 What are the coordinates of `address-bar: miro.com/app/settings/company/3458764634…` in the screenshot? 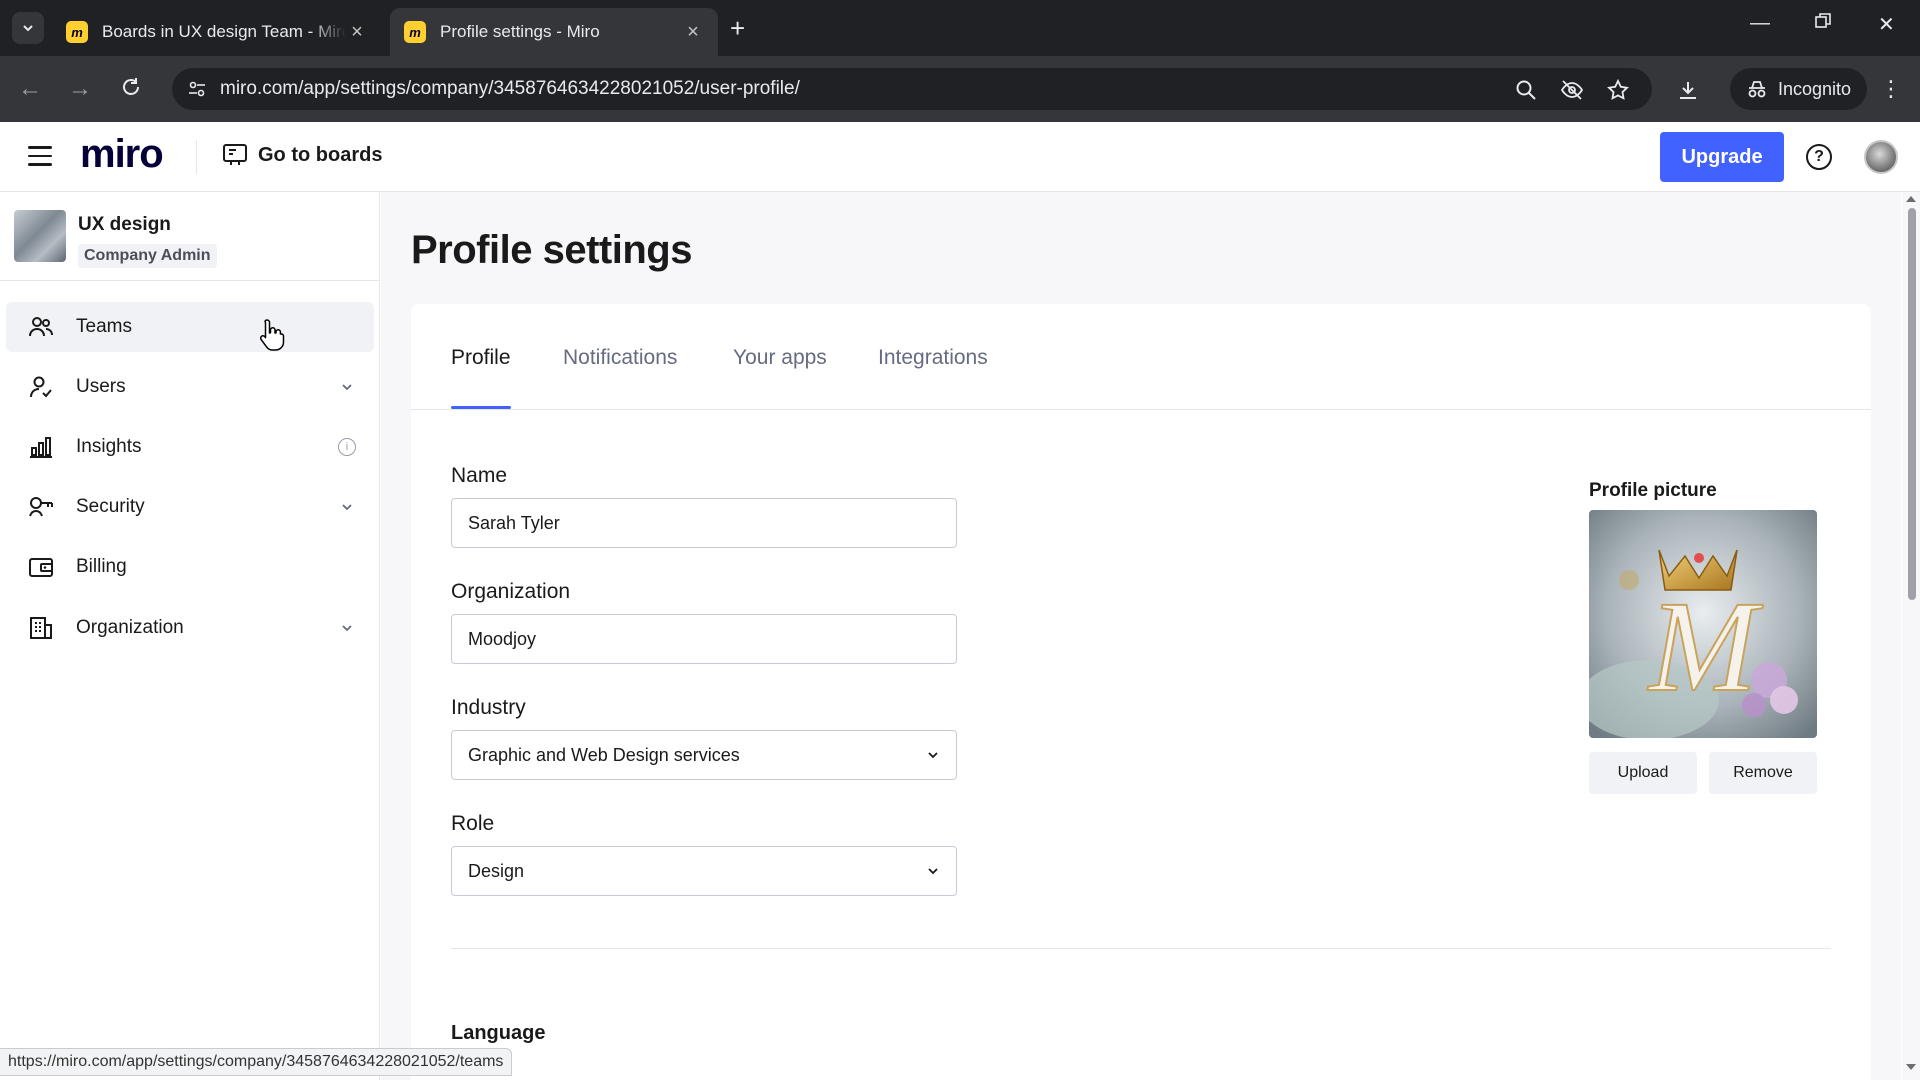 It's located at (912, 89).